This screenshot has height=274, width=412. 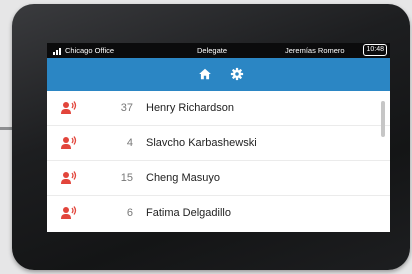 I want to click on scrollbar, so click(x=383, y=119).